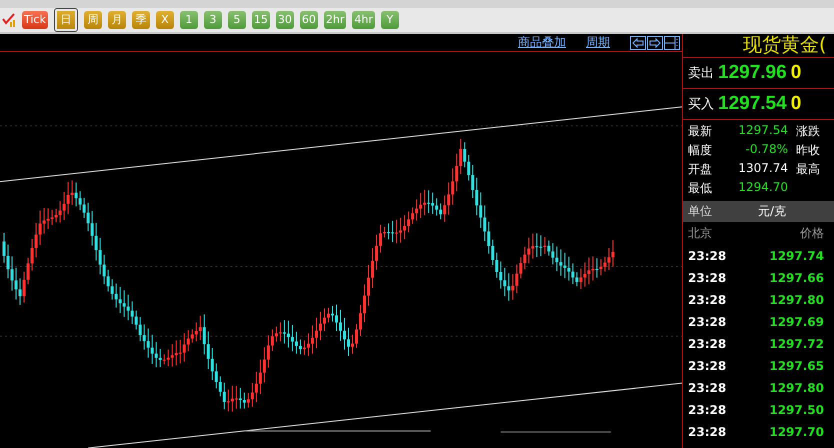  I want to click on period-button: X, so click(165, 20).